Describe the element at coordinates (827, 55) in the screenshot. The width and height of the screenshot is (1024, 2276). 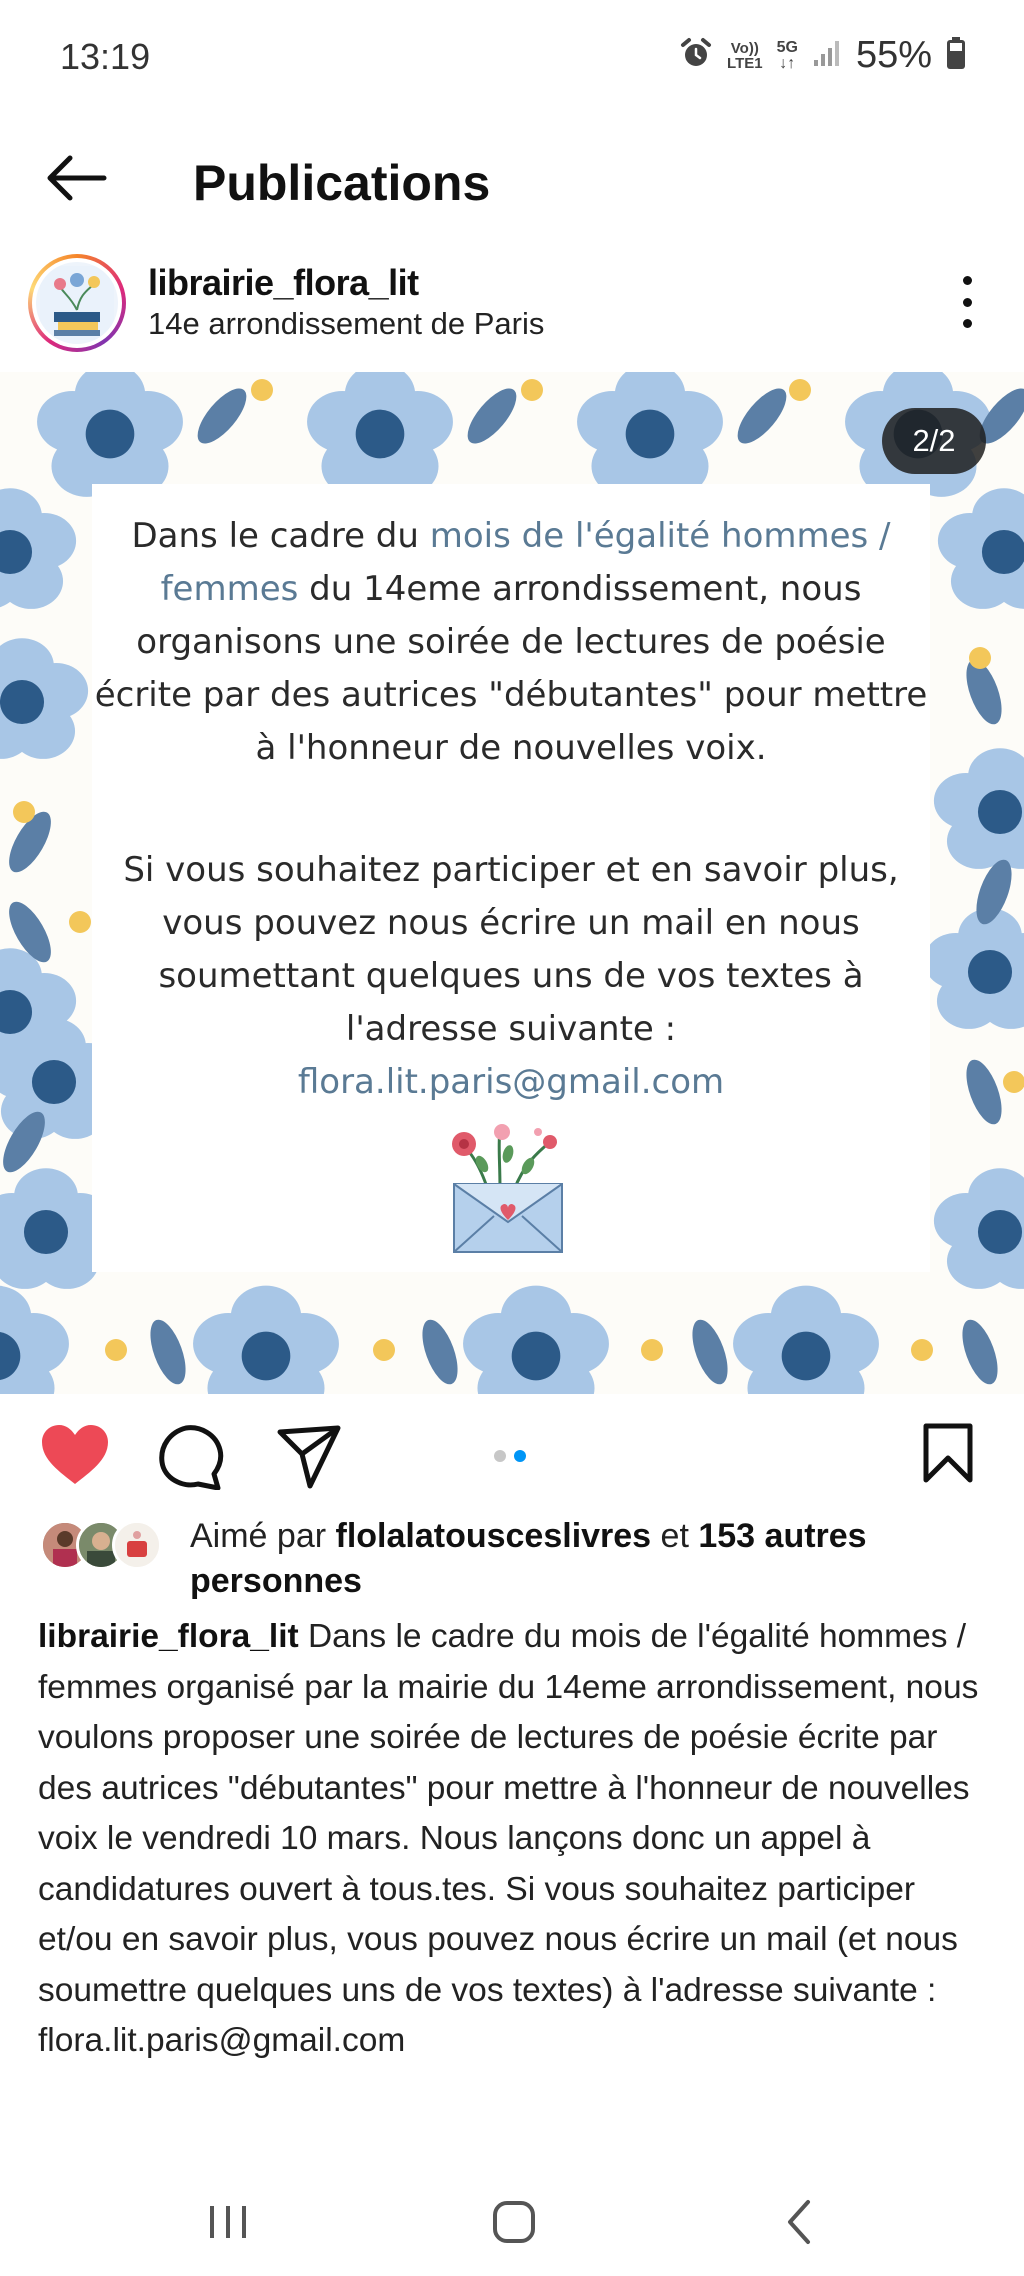
I see `signal-icon` at that location.